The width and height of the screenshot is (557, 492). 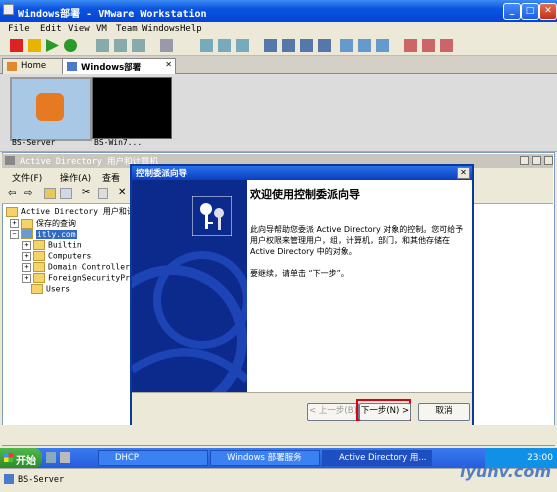 I want to click on revert-snapshot-icon, so click(x=120, y=45).